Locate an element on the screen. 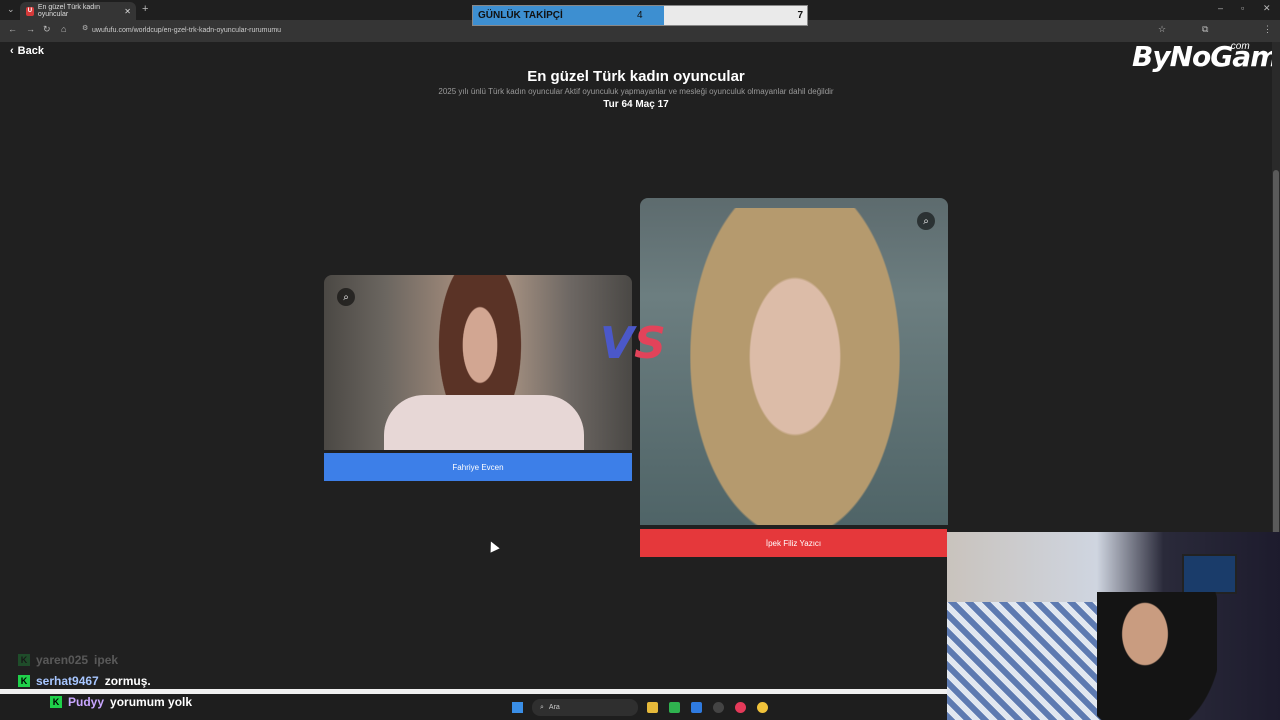 This screenshot has width=1280, height=720. menu-icon: ⋮ is located at coordinates (1267, 29).